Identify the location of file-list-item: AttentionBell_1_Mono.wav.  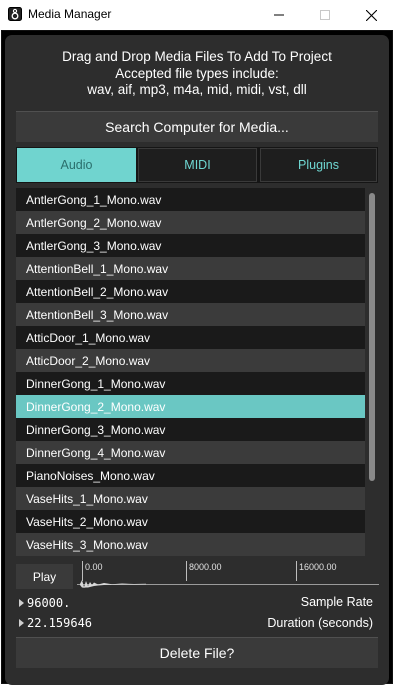
(190, 268).